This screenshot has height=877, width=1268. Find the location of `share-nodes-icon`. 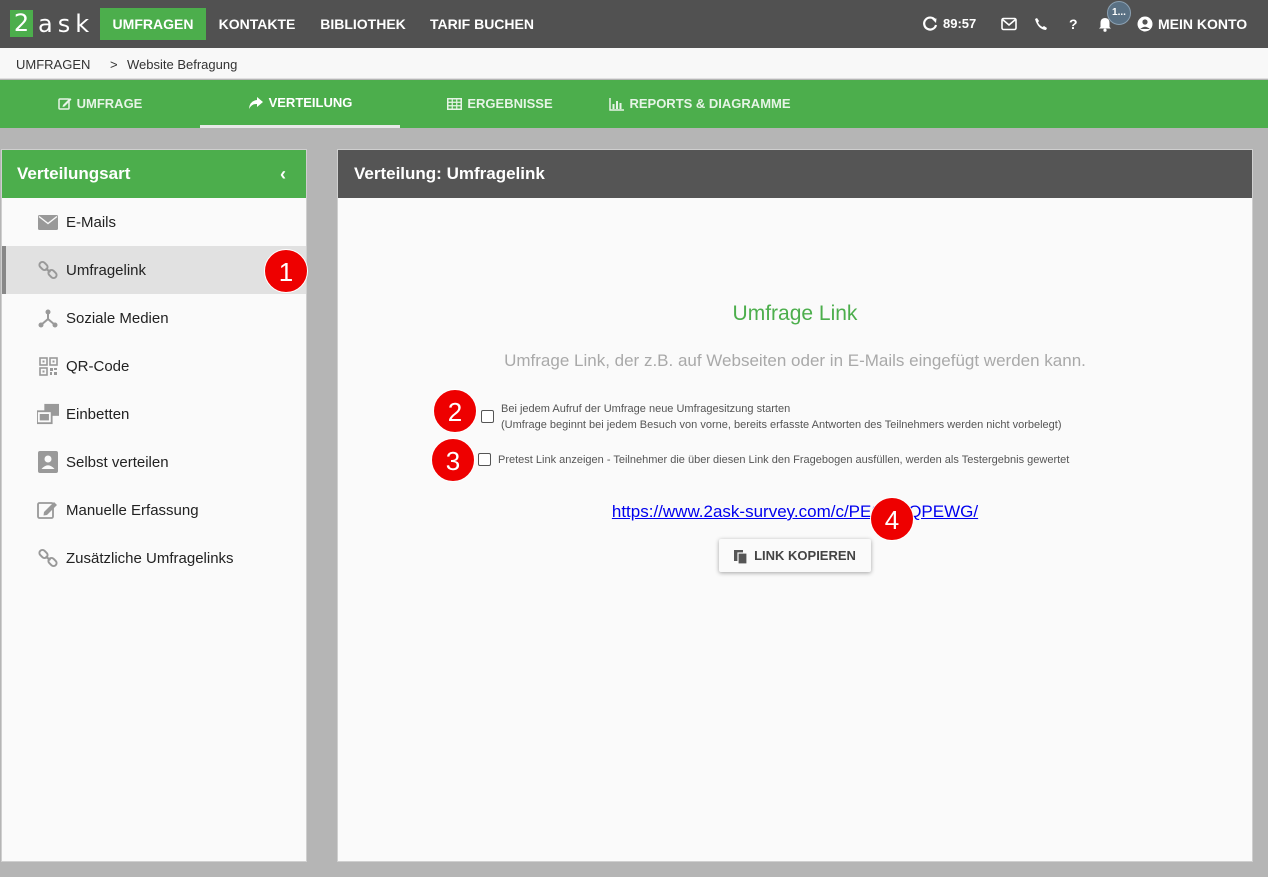

share-nodes-icon is located at coordinates (48, 318).